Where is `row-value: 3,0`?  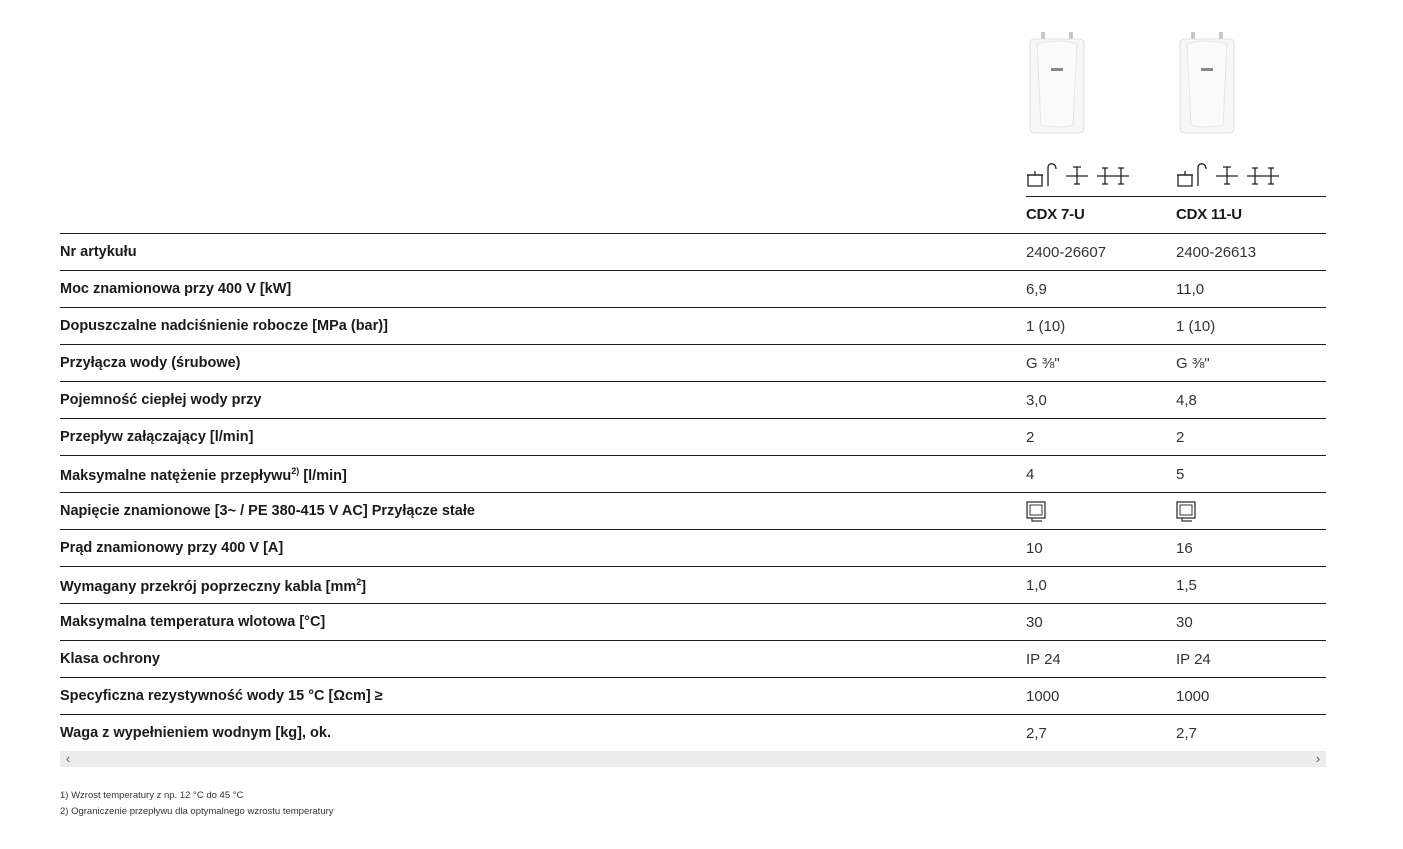
row-value: 3,0 is located at coordinates (1036, 400).